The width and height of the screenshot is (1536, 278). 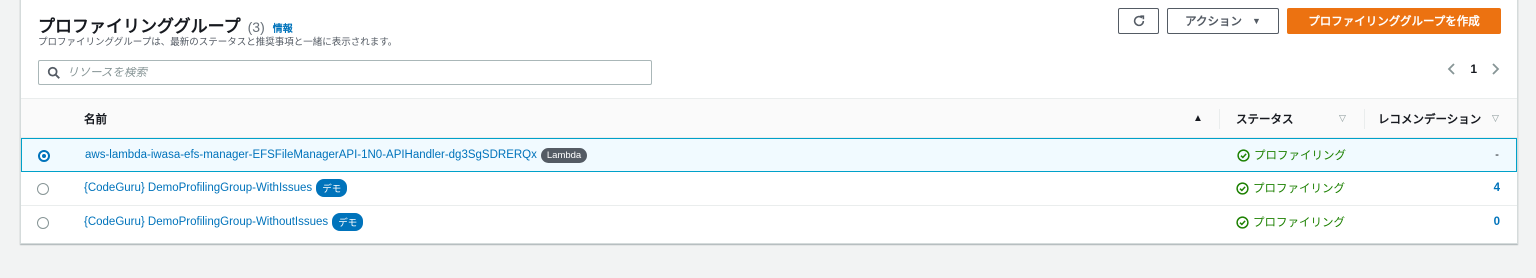 I want to click on chevron-right-icon, so click(x=1495, y=69).